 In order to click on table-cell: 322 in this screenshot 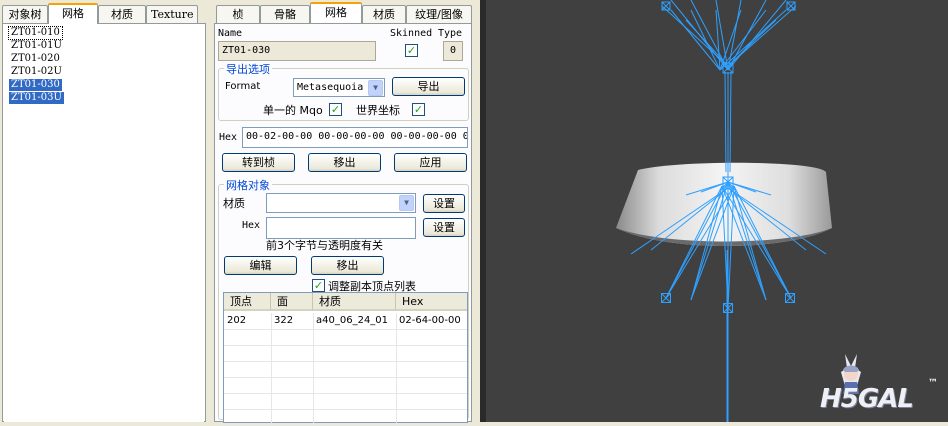, I will do `click(292, 321)`.